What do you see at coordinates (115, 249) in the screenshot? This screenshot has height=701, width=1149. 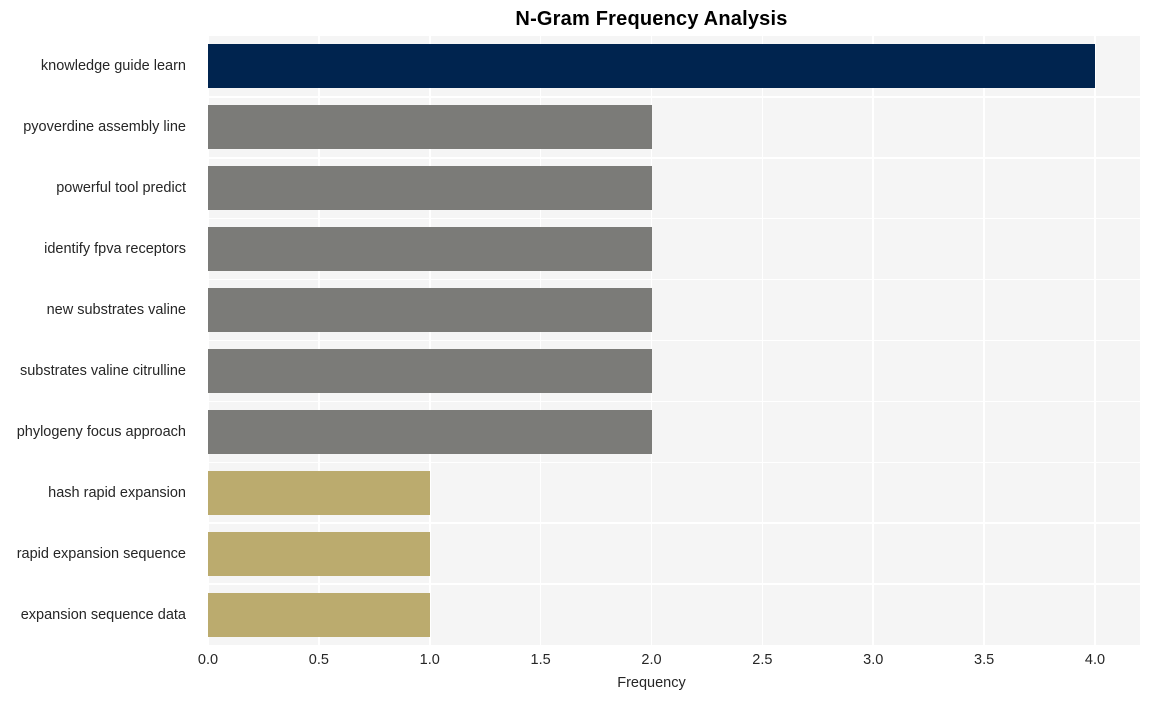 I see `y-axis-tick-label: identify fpva receptors` at bounding box center [115, 249].